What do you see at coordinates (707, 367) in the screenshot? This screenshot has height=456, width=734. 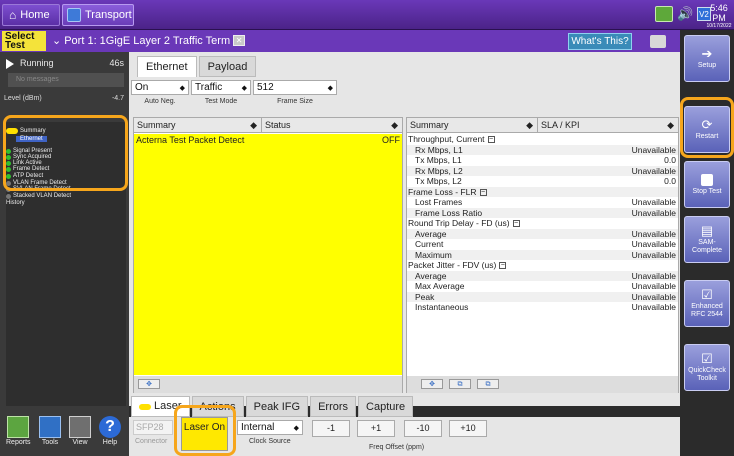 I see `quickcheck-button: ☑ QuickCheck Toolkit` at bounding box center [707, 367].